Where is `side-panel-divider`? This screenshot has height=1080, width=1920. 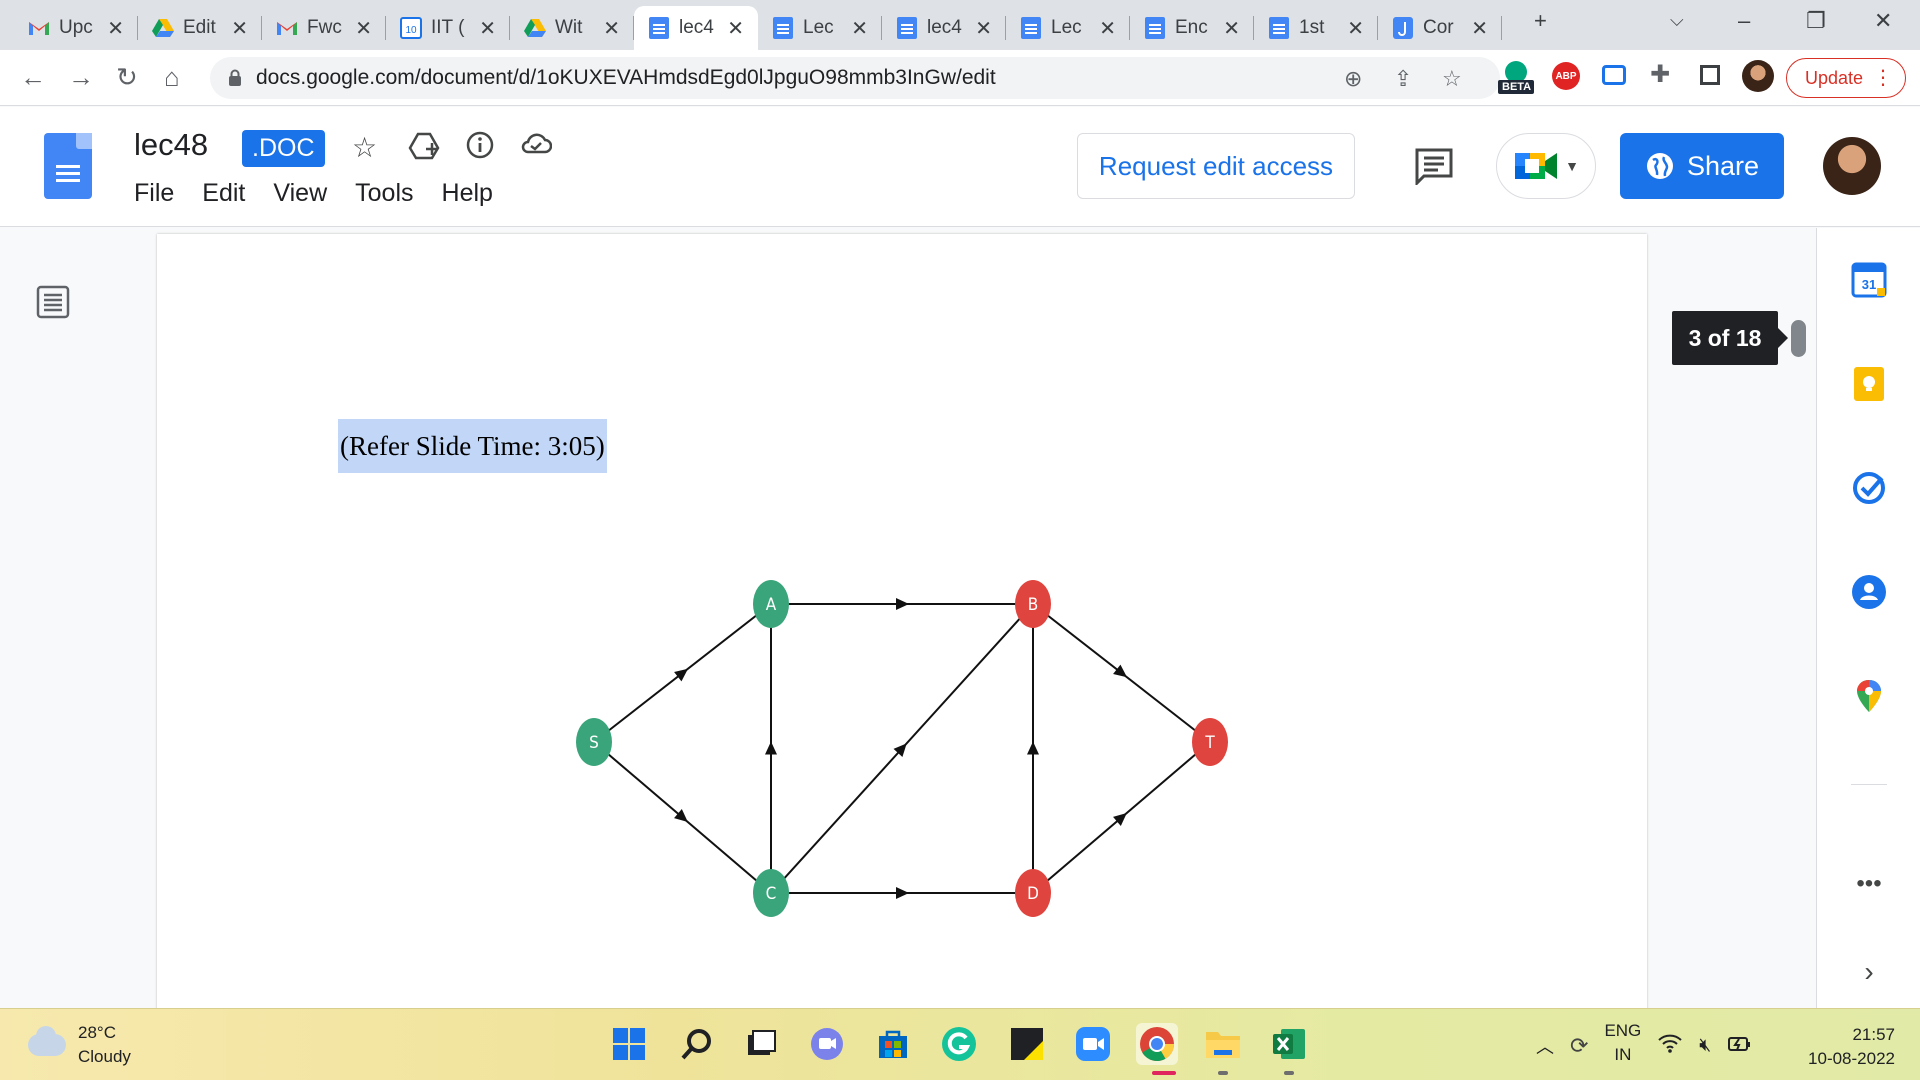
side-panel-divider is located at coordinates (1869, 784).